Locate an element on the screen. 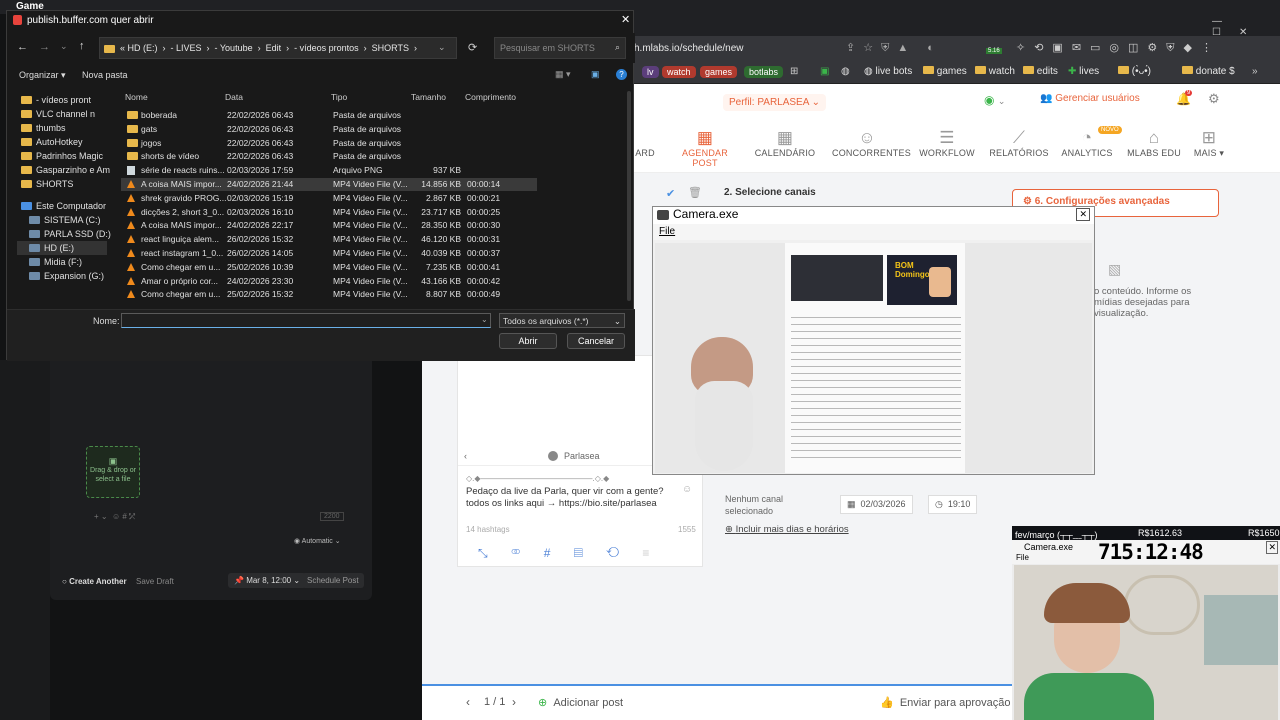 This screenshot has height=720, width=1280. open-button: Abrir is located at coordinates (528, 341).